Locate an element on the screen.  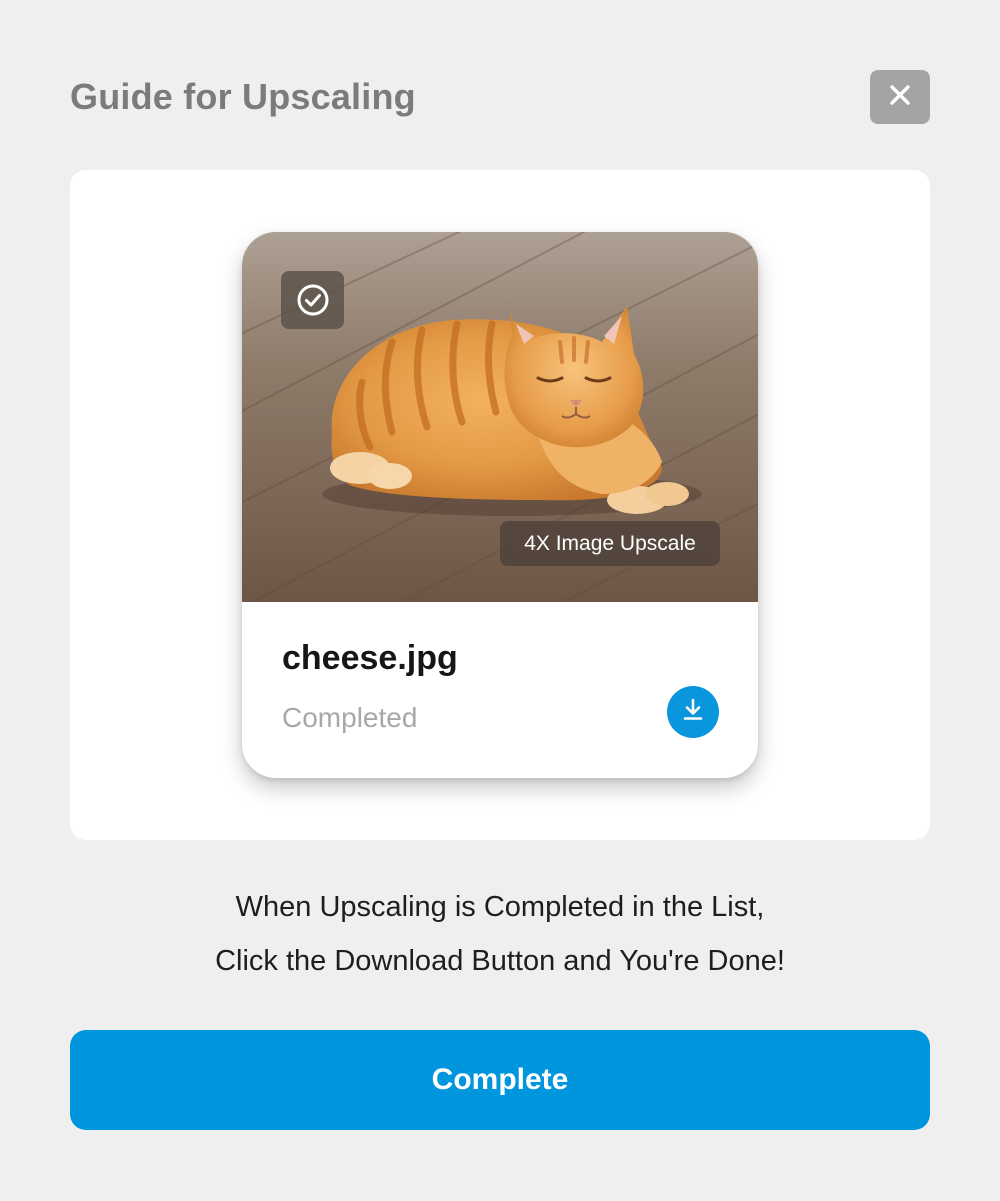
dialog-title: Guide for Upscaling is located at coordinates (243, 96).